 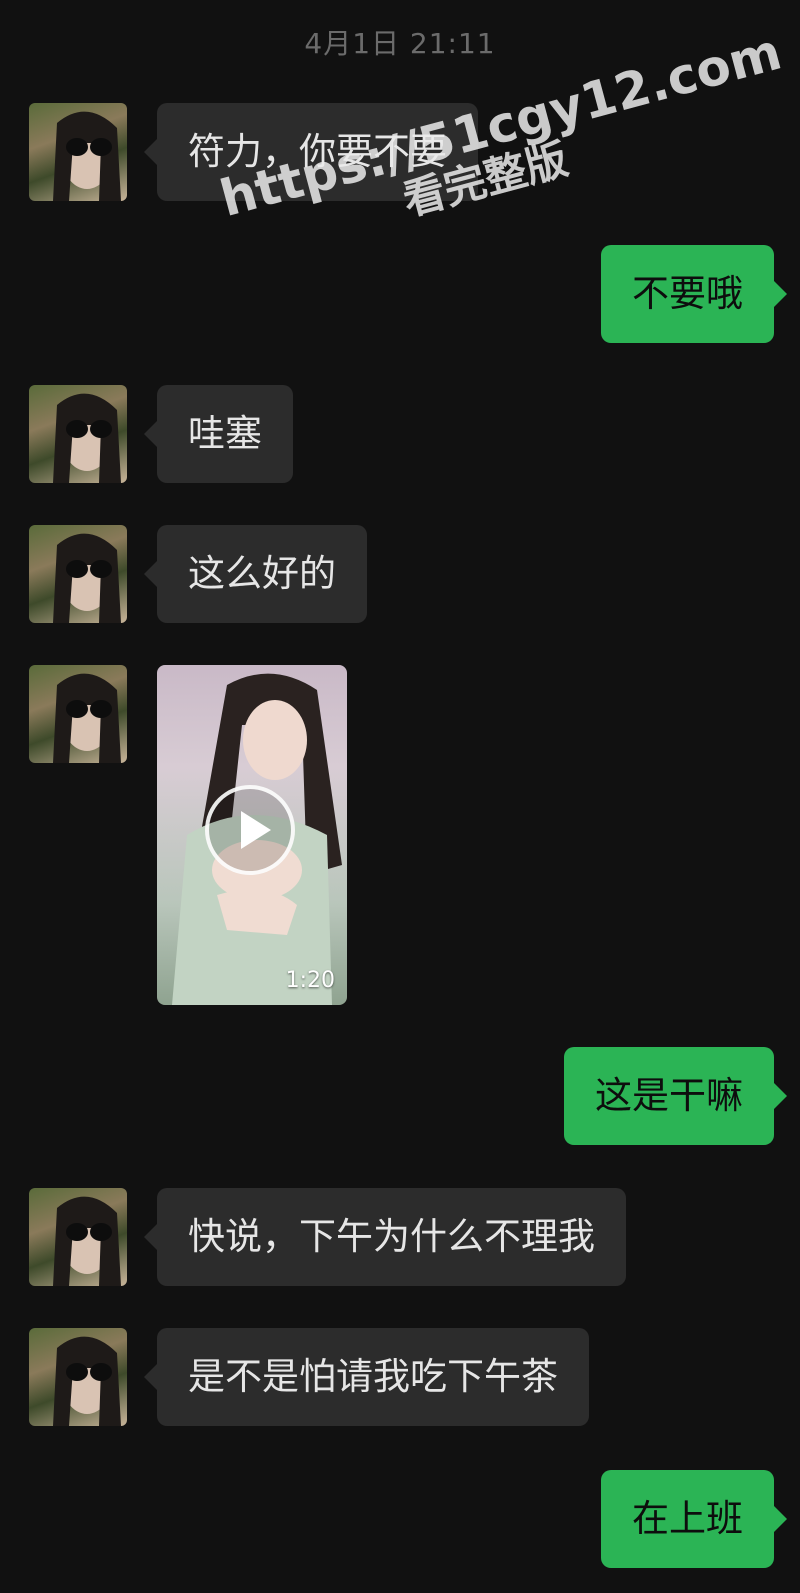 What do you see at coordinates (675, 1096) in the screenshot?
I see `outgoing-message: 这是干嘛` at bounding box center [675, 1096].